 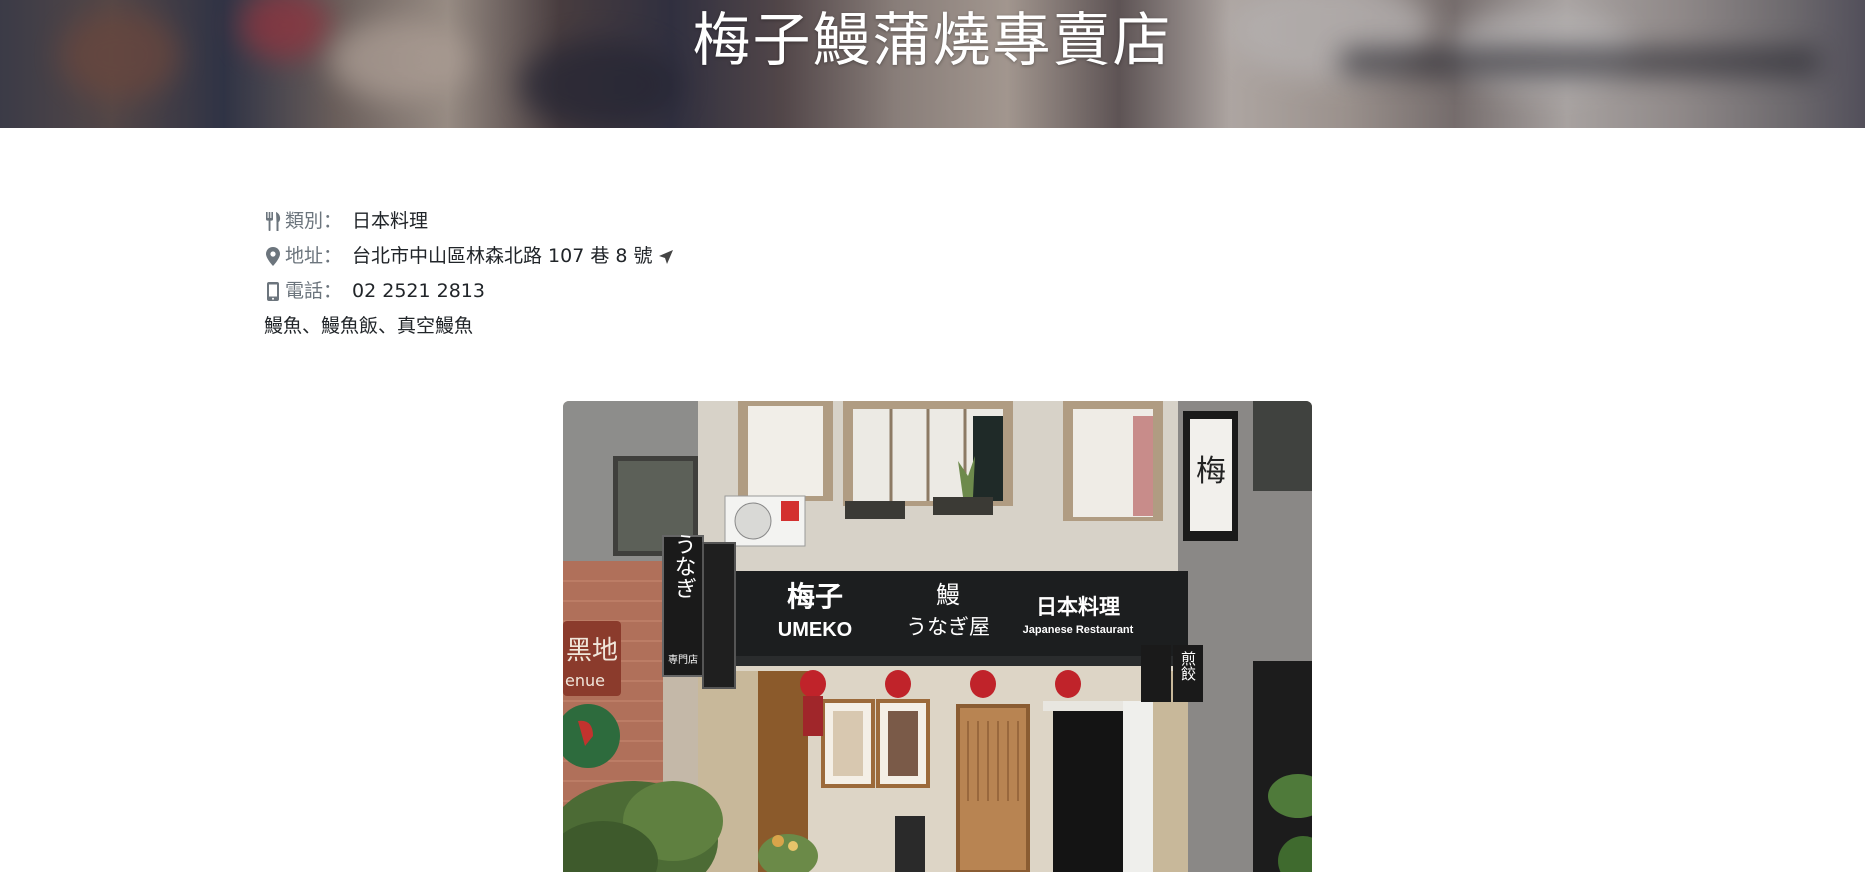 What do you see at coordinates (932, 40) in the screenshot?
I see `page-title: 梅子鰻蒲燒專賣店` at bounding box center [932, 40].